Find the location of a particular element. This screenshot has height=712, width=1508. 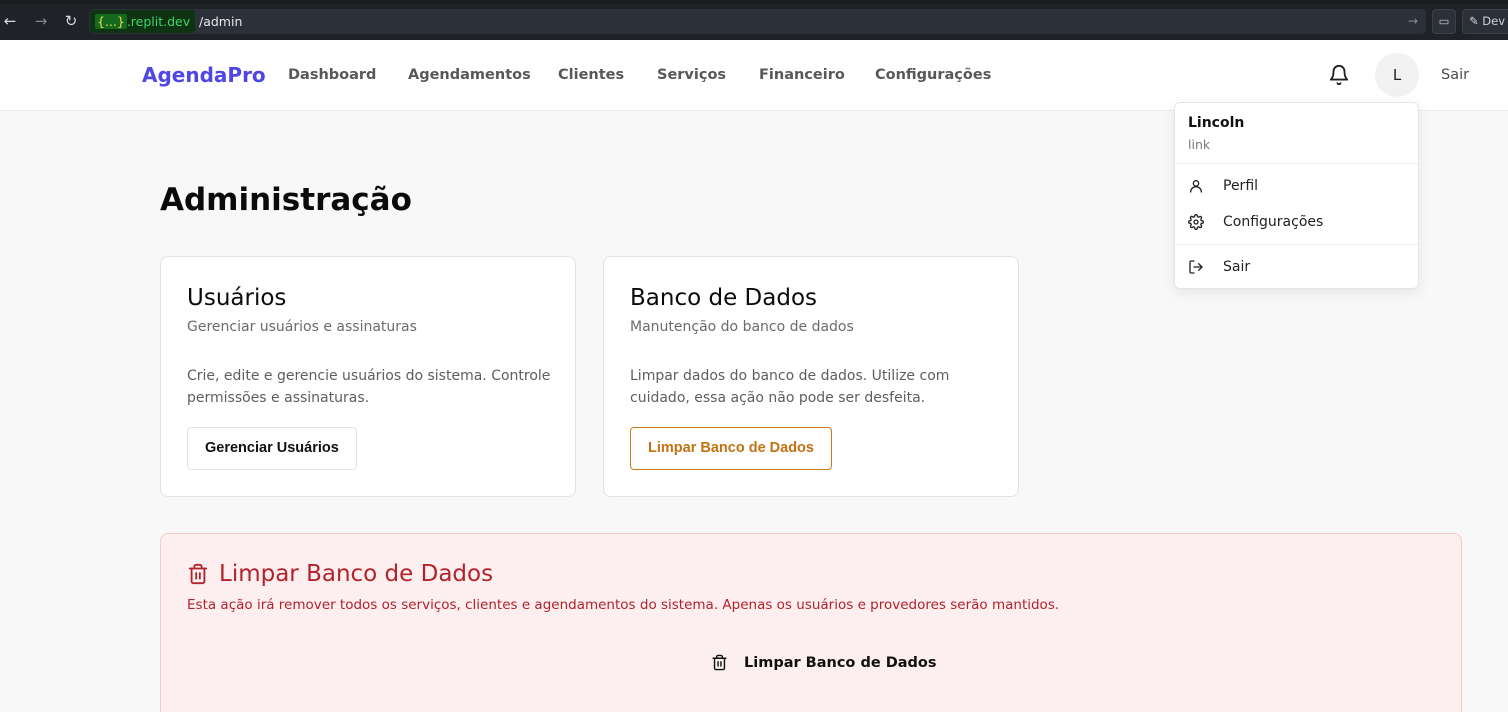

go-arrow-icon: → is located at coordinates (1413, 21).